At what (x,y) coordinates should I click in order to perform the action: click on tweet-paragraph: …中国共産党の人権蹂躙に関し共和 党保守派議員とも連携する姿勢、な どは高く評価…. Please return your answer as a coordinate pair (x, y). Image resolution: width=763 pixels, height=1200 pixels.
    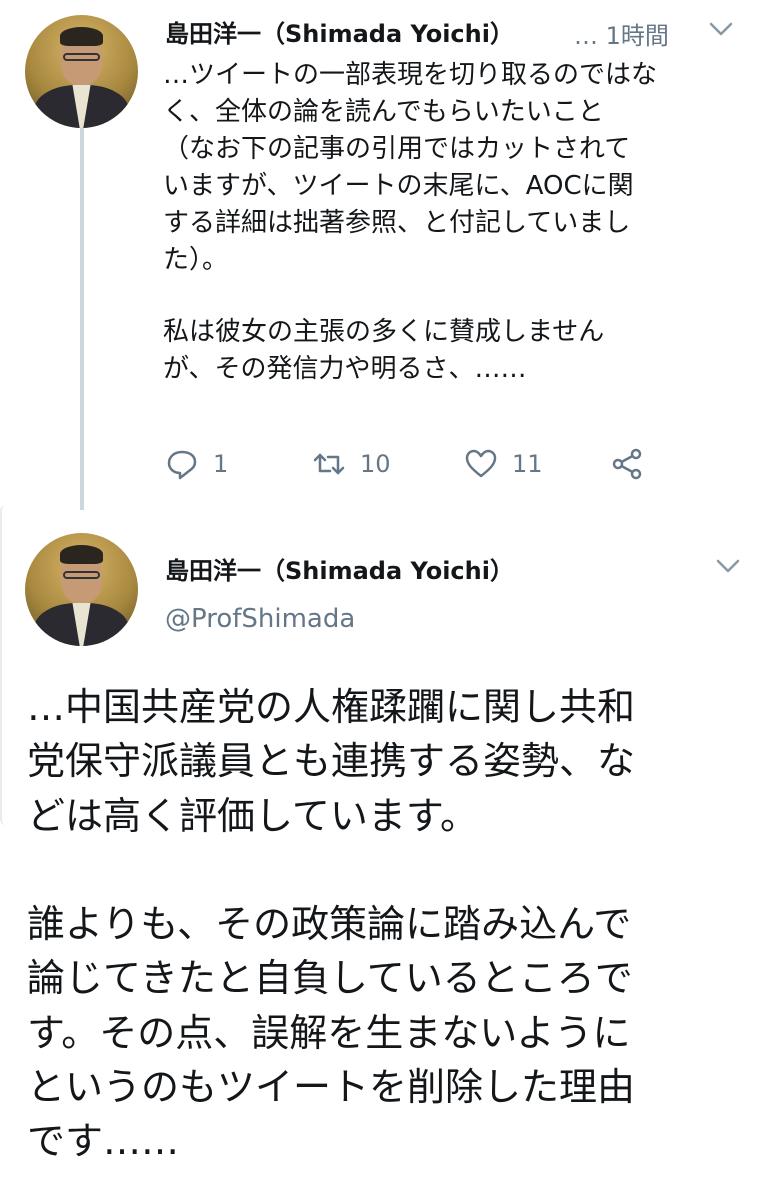
    Looking at the image, I should click on (331, 761).